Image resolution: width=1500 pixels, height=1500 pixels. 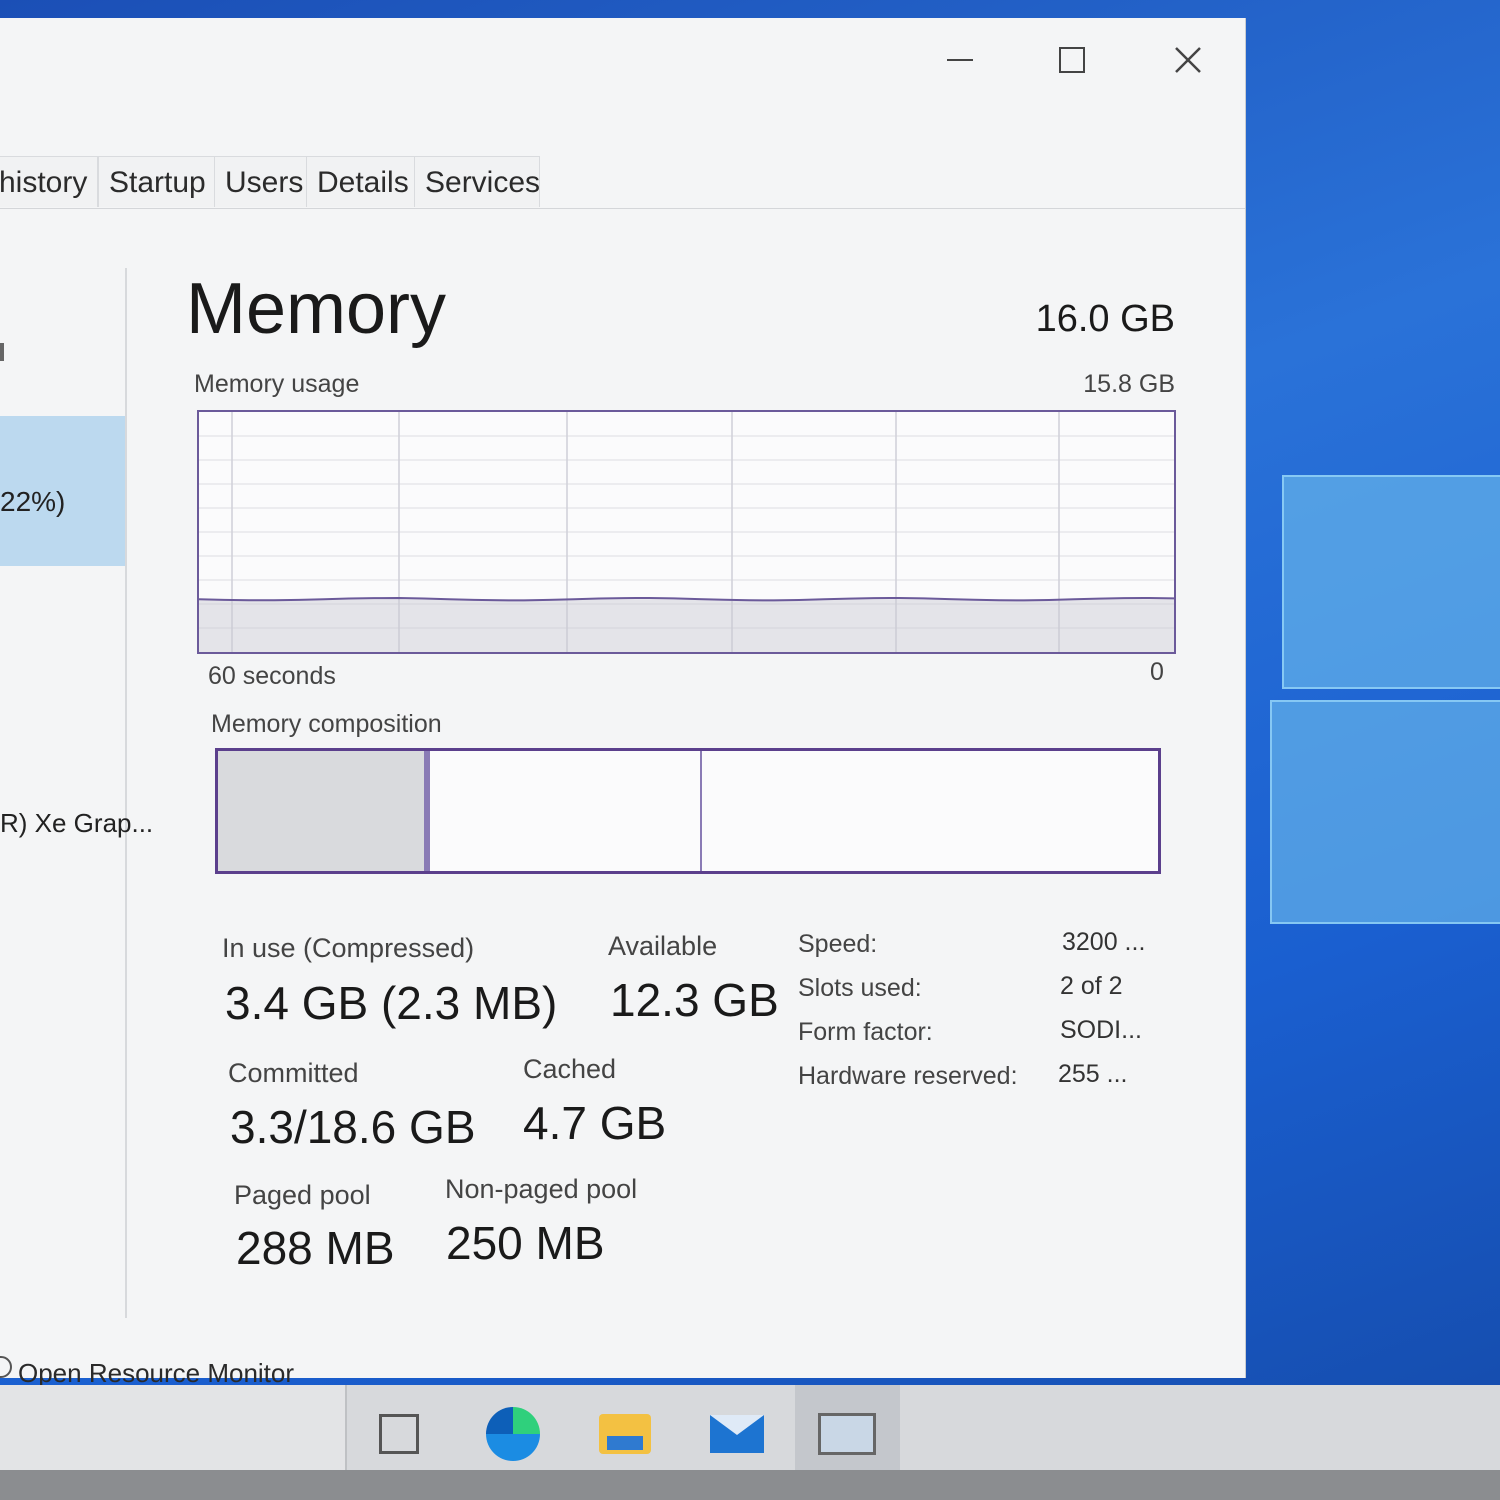 I want to click on hardware-reserved-label: Hardware reserved:, so click(x=908, y=1076).